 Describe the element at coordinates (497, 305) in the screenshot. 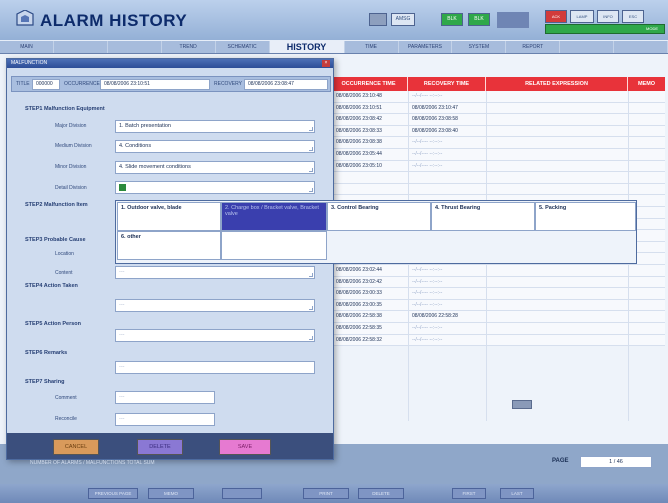

I see `table-row: 08/08/2006 23:00:35 --/--/---- --:--:--` at that location.